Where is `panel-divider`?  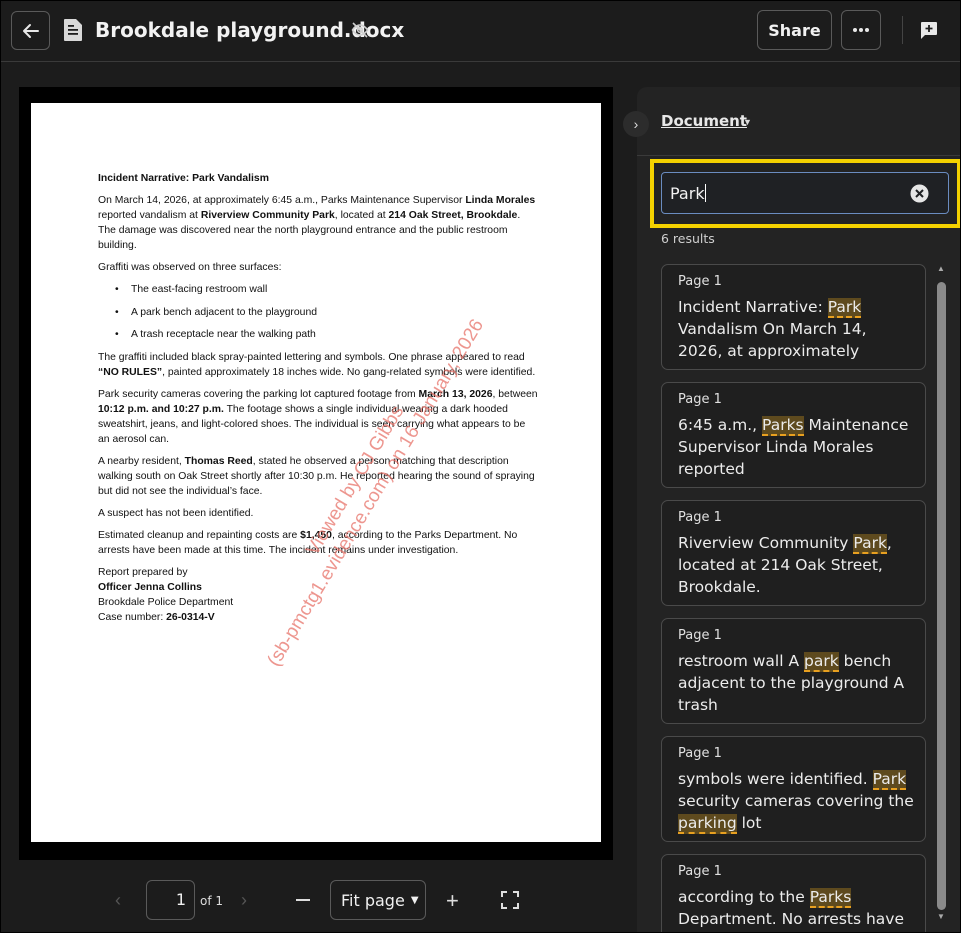 panel-divider is located at coordinates (799, 155).